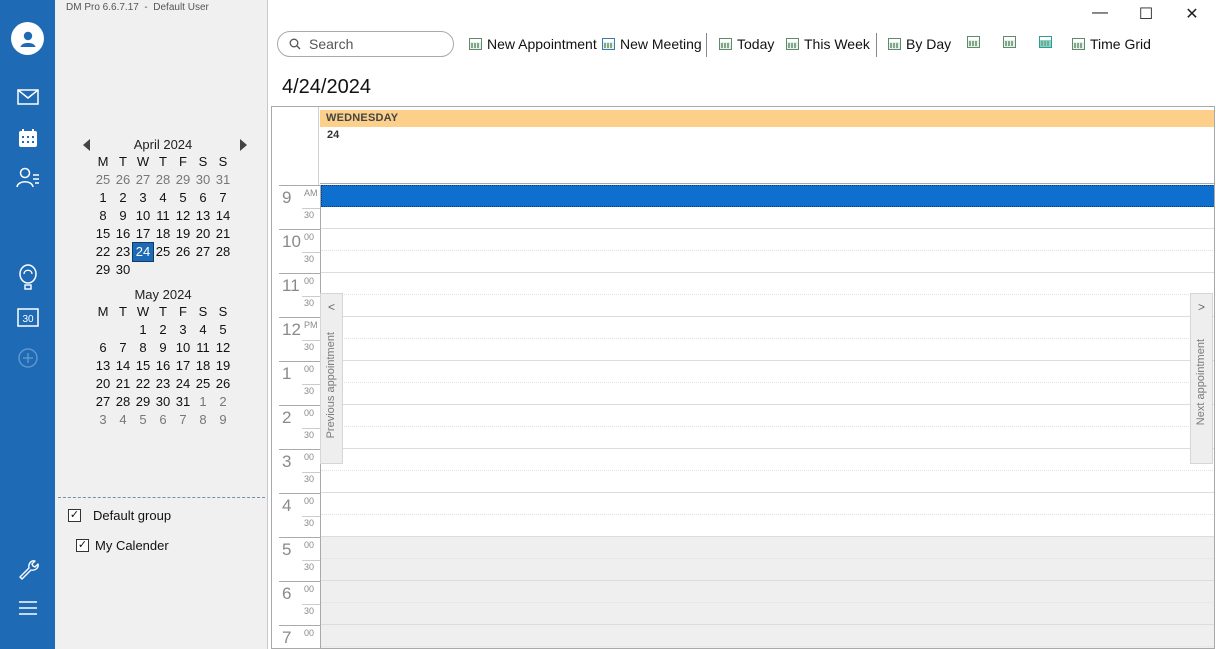 This screenshot has width=1216, height=649. I want to click on all-day-area, so click(767, 155).